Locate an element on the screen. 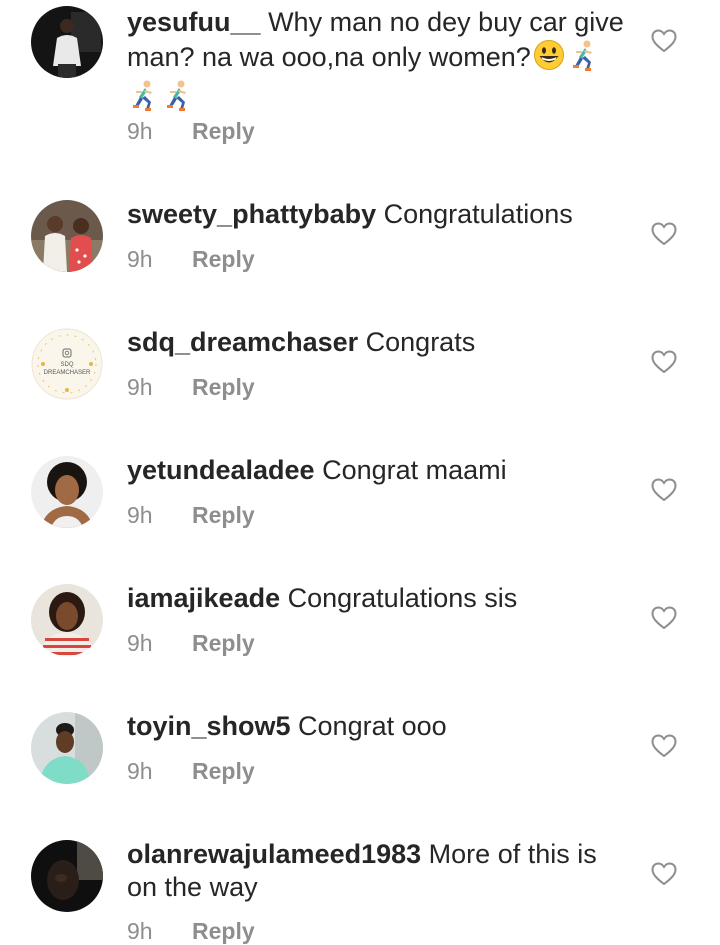  comment-username: iamajikeade is located at coordinates (203, 598).